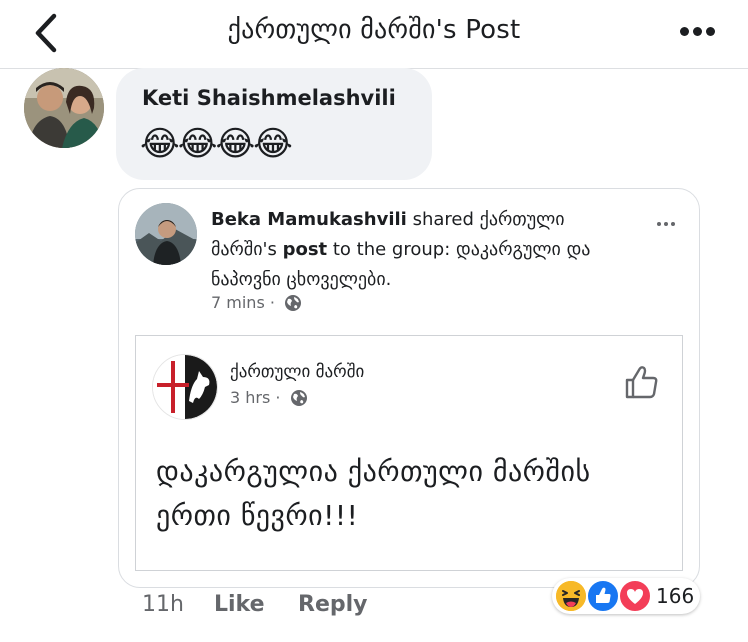 The height and width of the screenshot is (642, 748). I want to click on post-link: post, so click(305, 249).